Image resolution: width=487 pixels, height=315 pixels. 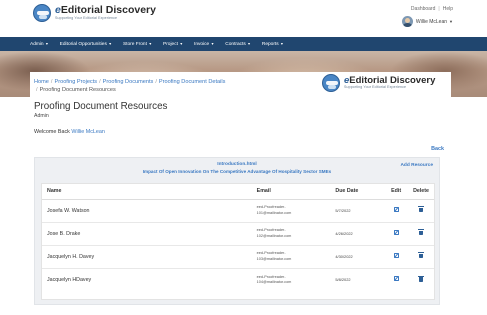 I want to click on nav-item-reports: Reports ▼, so click(x=273, y=44).